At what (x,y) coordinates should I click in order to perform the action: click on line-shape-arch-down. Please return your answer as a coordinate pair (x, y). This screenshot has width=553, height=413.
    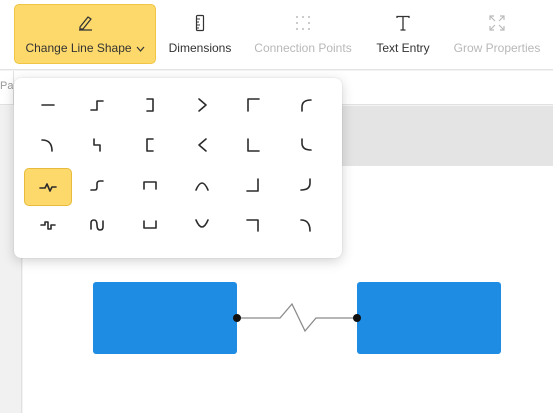
    Looking at the image, I should click on (202, 225).